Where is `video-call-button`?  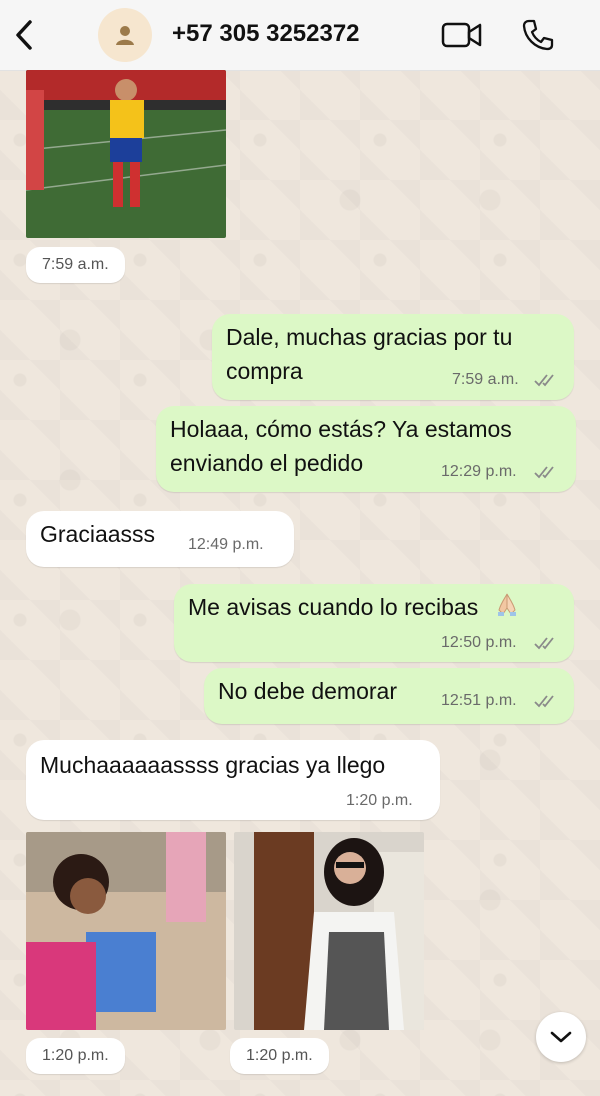
video-call-button is located at coordinates (462, 35).